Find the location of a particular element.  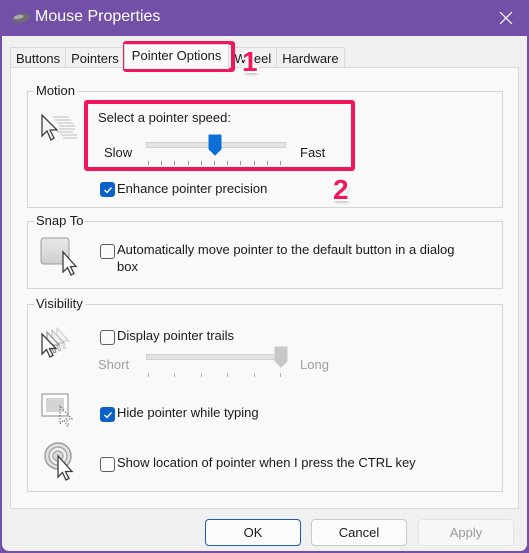

tab-hardware: Hardware is located at coordinates (310, 57).